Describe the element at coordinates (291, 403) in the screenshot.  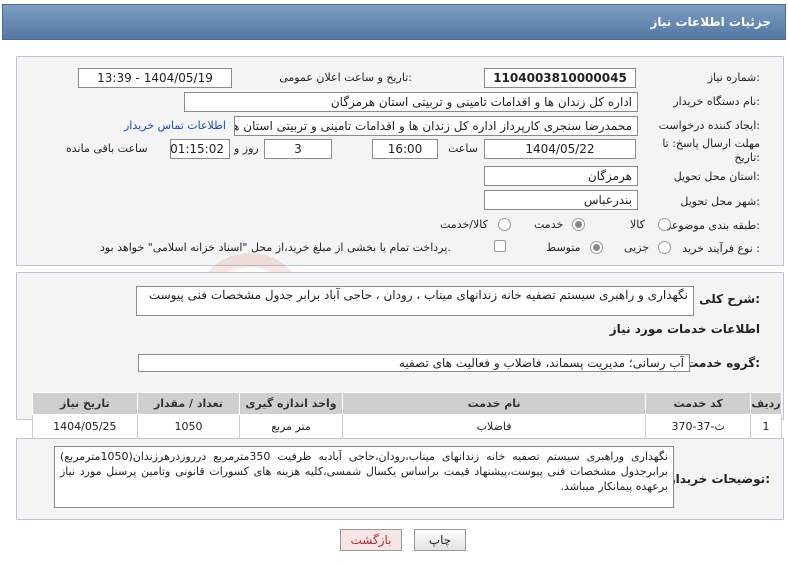
I see `col-unit: واحد اندازه گیری` at that location.